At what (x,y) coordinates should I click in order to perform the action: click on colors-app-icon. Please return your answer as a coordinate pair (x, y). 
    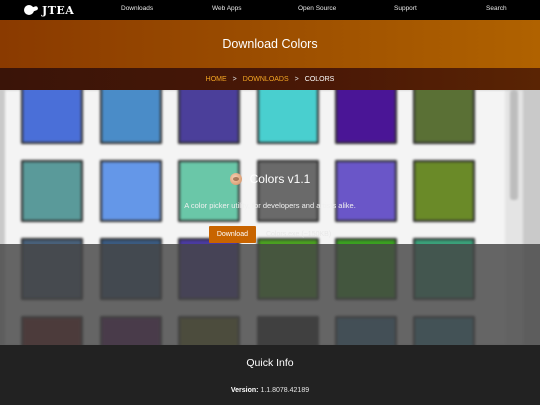
    Looking at the image, I should click on (235, 179).